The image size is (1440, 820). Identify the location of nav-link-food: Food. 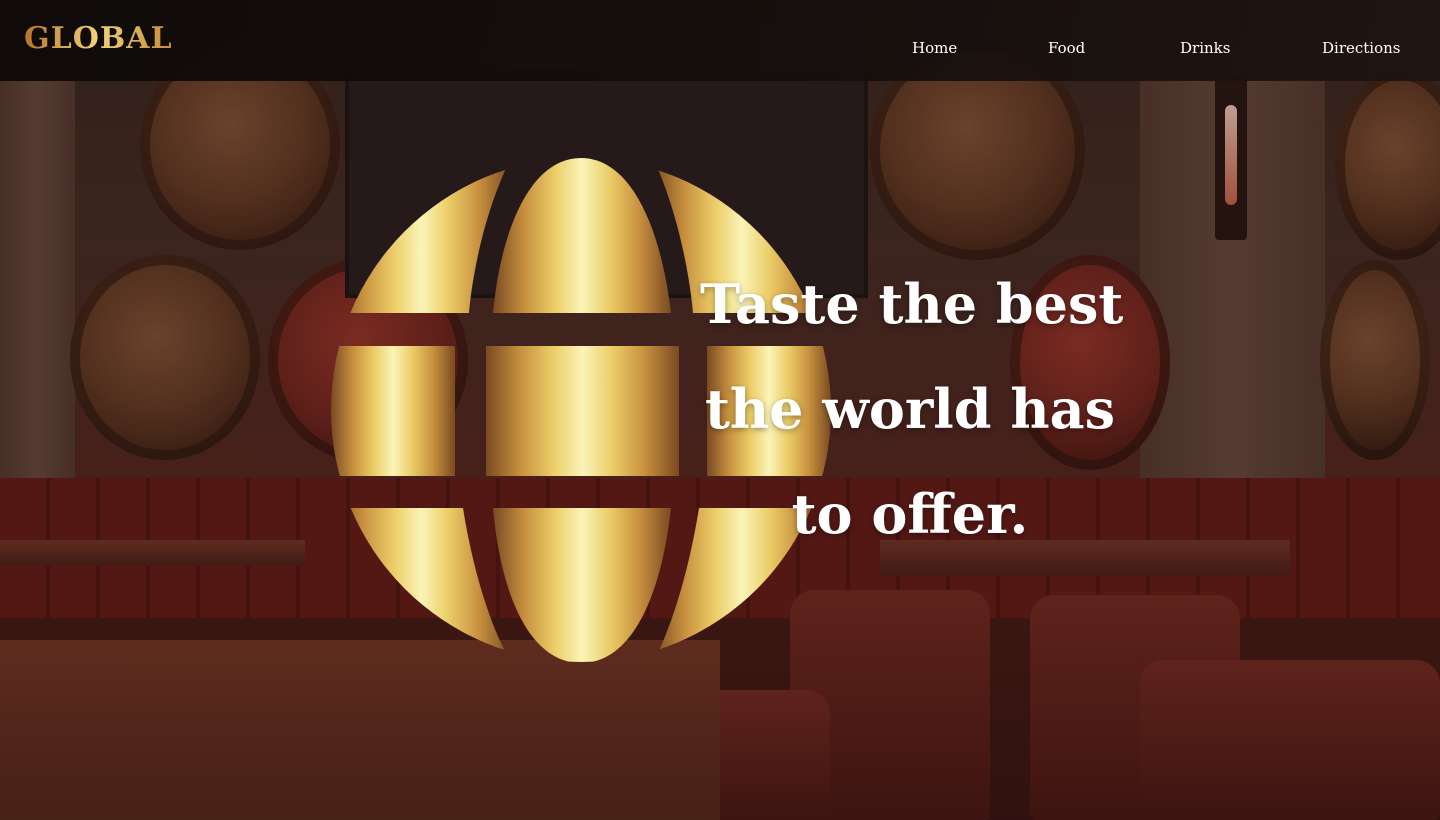
(1066, 48).